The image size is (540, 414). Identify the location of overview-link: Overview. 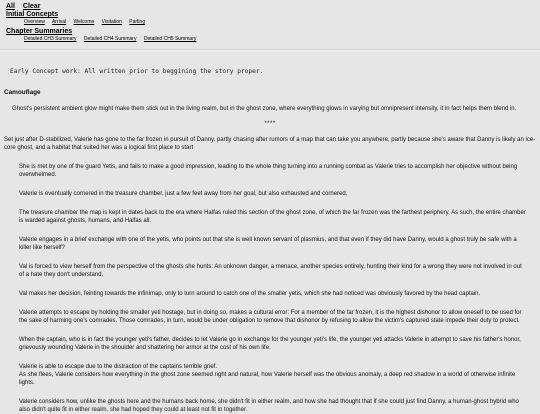
(34, 22).